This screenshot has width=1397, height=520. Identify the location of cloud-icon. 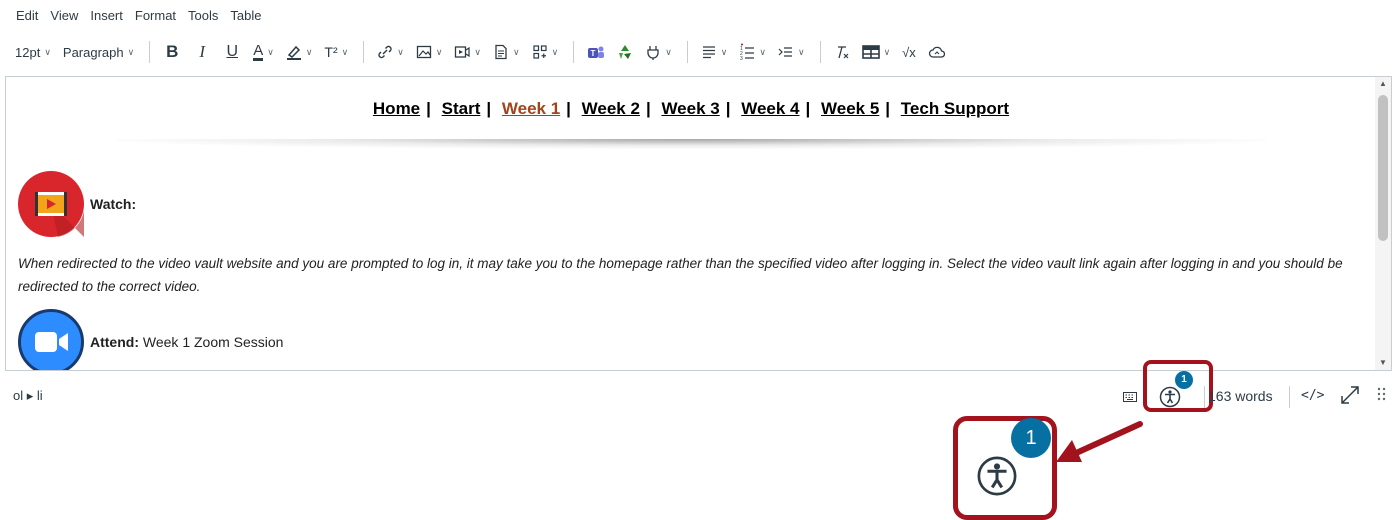
(936, 52).